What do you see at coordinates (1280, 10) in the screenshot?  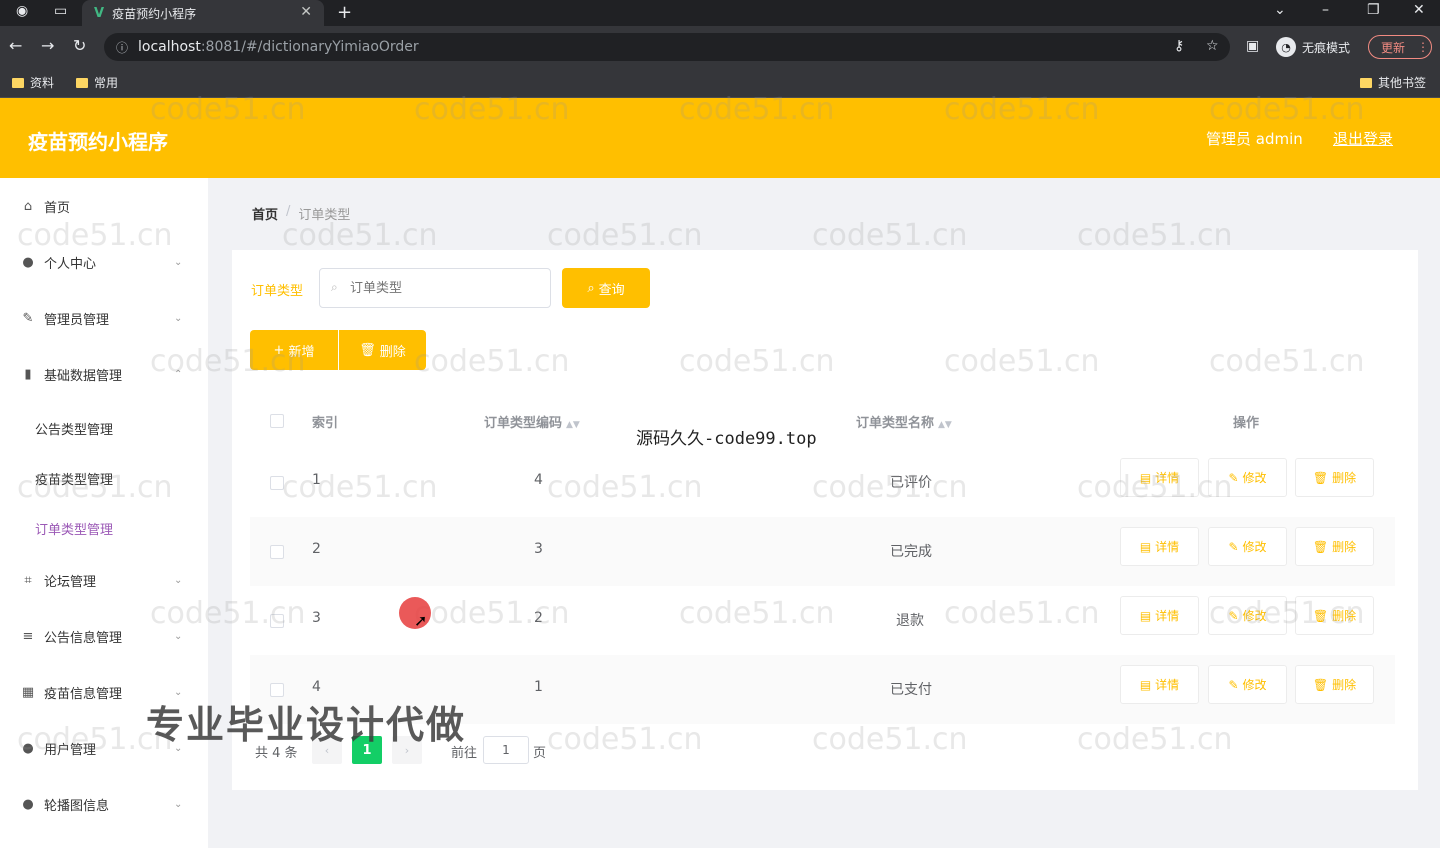 I see `tab-search-icon: ⌄` at bounding box center [1280, 10].